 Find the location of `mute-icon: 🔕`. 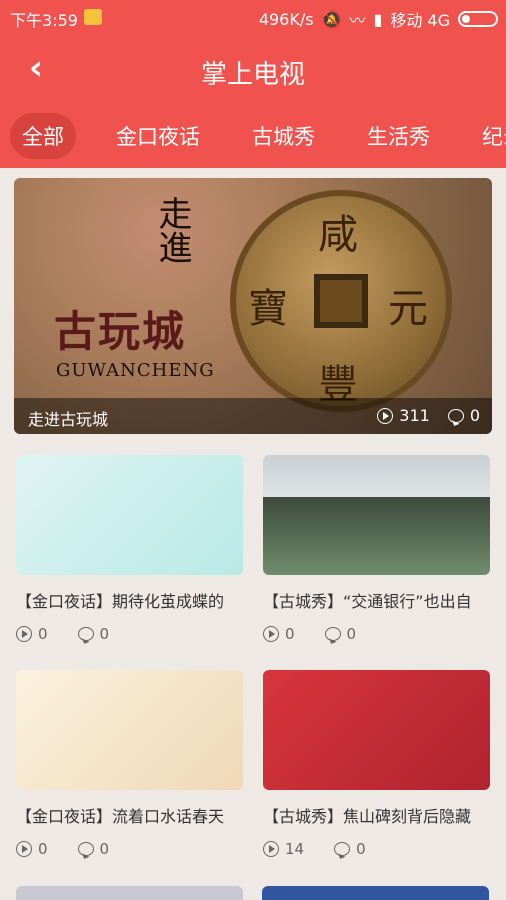

mute-icon: 🔕 is located at coordinates (331, 19).